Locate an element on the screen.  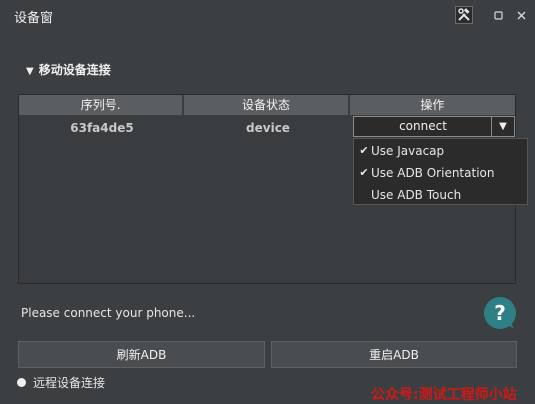
menu-item-use-javacap: ✔ Use Javacap is located at coordinates (440, 151).